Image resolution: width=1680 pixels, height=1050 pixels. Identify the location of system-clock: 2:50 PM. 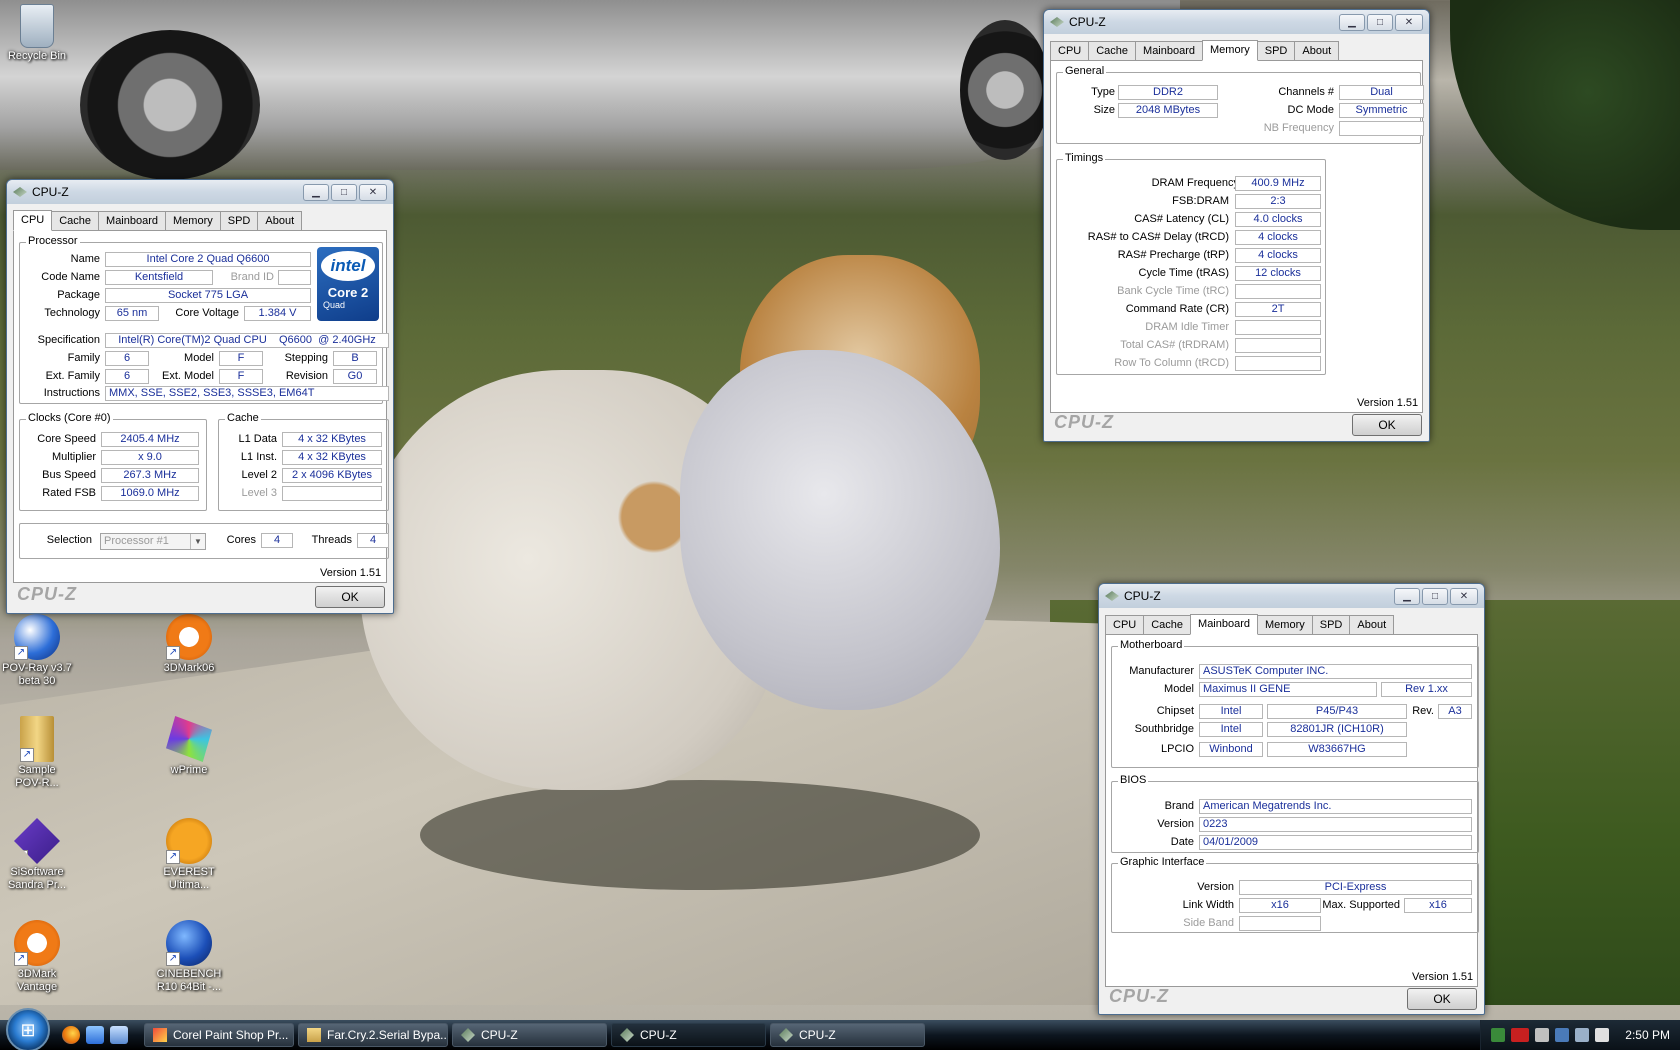
(1647, 1035).